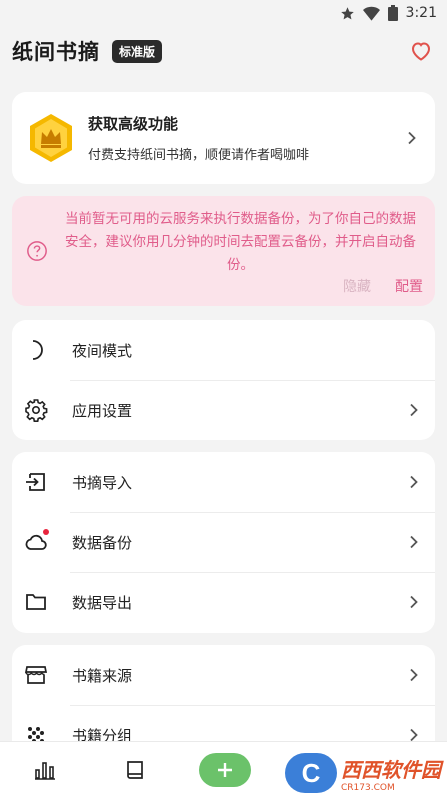 This screenshot has width=447, height=797. Describe the element at coordinates (391, 769) in the screenshot. I see `watermark-main-text: 西西软件园` at that location.